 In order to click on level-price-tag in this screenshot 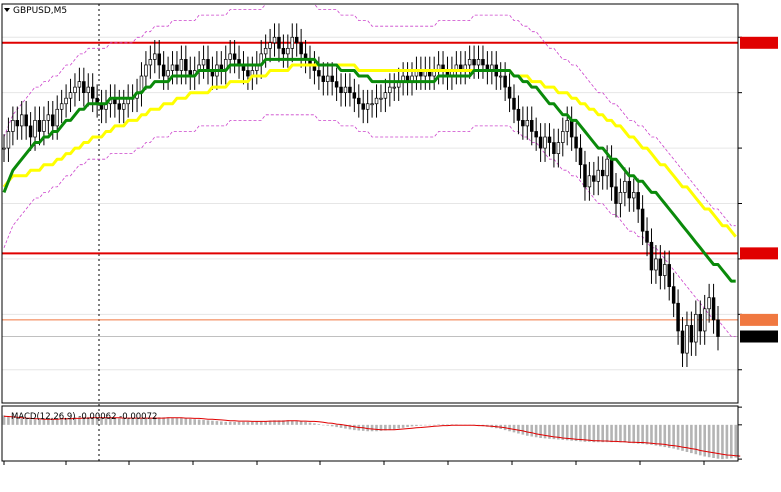, I will do `click(759, 319)`.